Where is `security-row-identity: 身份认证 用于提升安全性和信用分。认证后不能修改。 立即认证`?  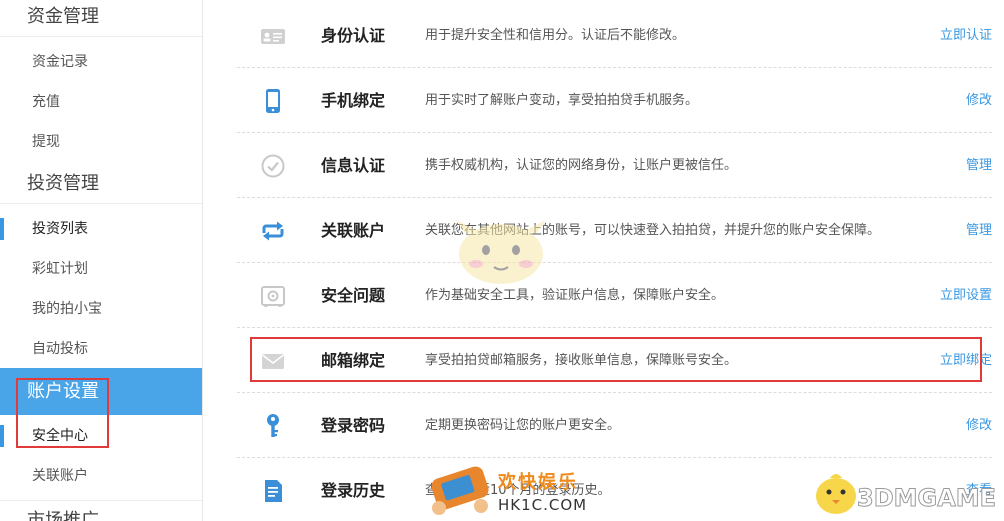
security-row-identity: 身份认证 用于提升安全性和信用分。认证后不能修改。 立即认证 is located at coordinates (614, 35).